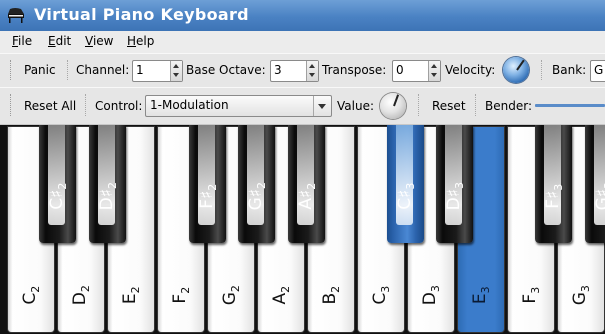  What do you see at coordinates (449, 106) in the screenshot?
I see `reset-button: Reset` at bounding box center [449, 106].